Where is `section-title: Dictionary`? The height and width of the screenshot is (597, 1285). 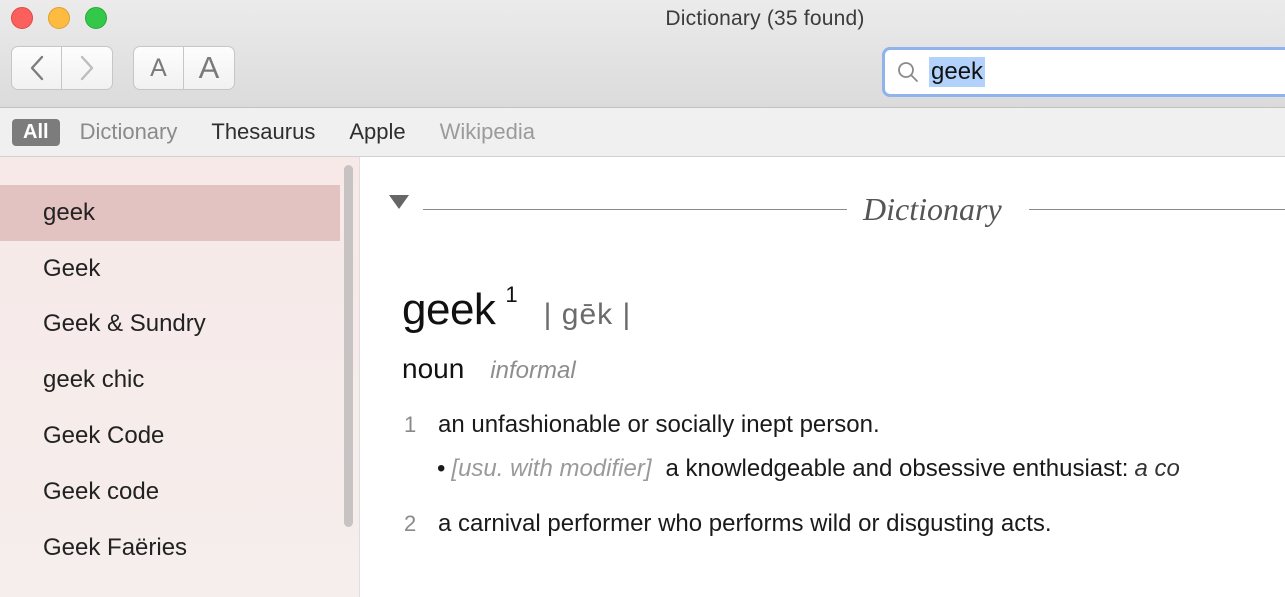 section-title: Dictionary is located at coordinates (932, 209).